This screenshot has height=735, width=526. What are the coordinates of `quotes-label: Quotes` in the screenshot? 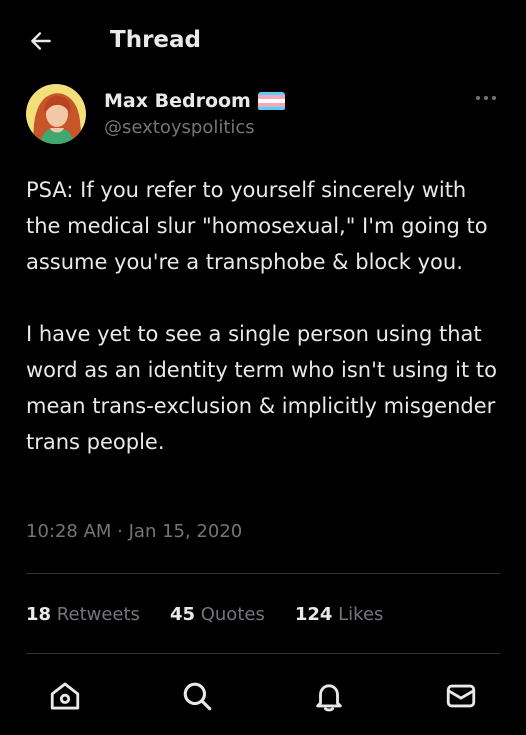 It's located at (232, 614).